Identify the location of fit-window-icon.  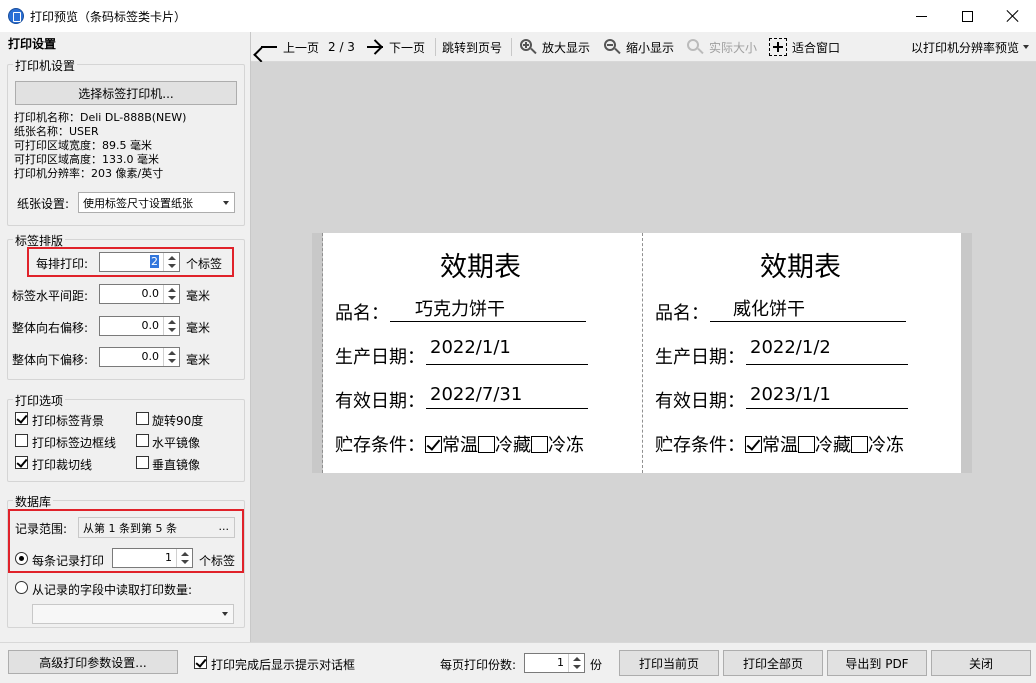
(778, 47).